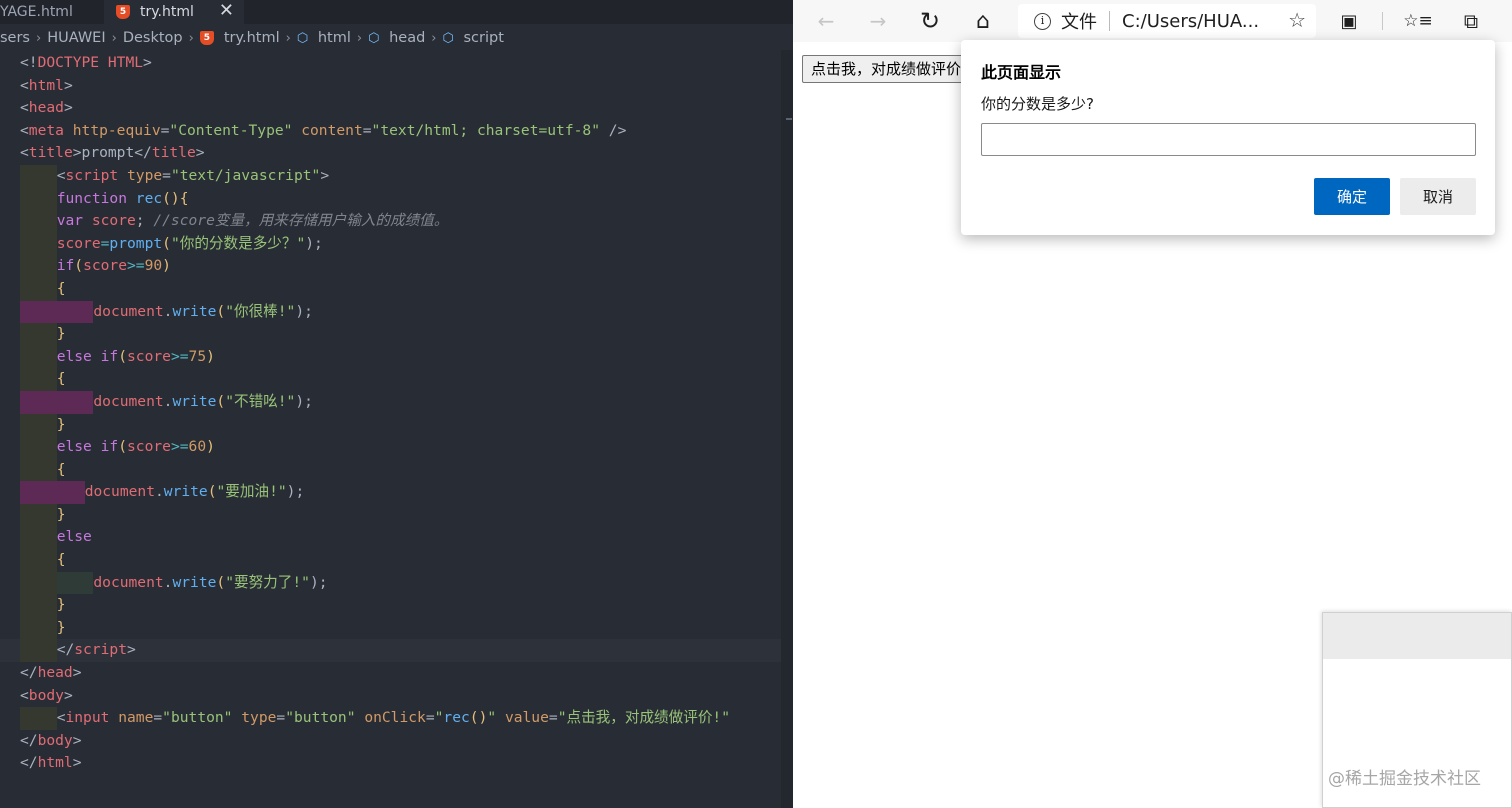 The image size is (1512, 808). Describe the element at coordinates (179, 356) in the screenshot. I see `token: >=` at that location.